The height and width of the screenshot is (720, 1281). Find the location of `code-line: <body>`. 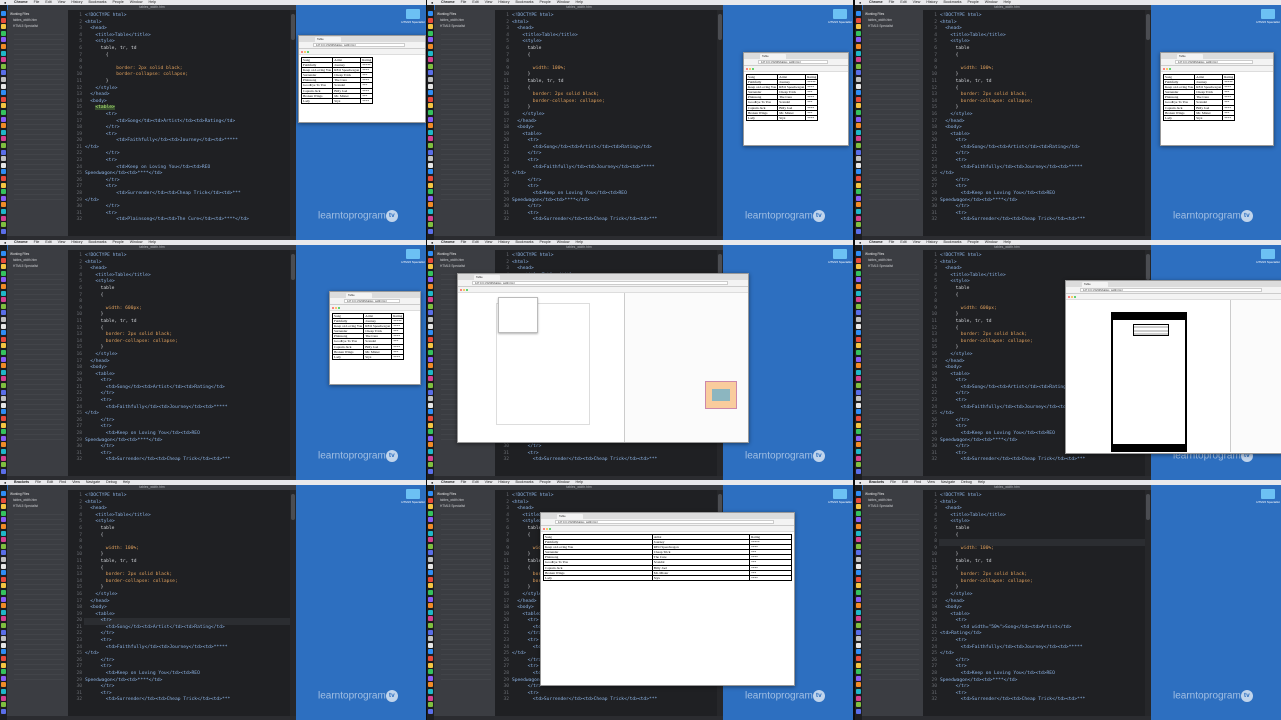

code-line: <body> is located at coordinates (1042, 608).